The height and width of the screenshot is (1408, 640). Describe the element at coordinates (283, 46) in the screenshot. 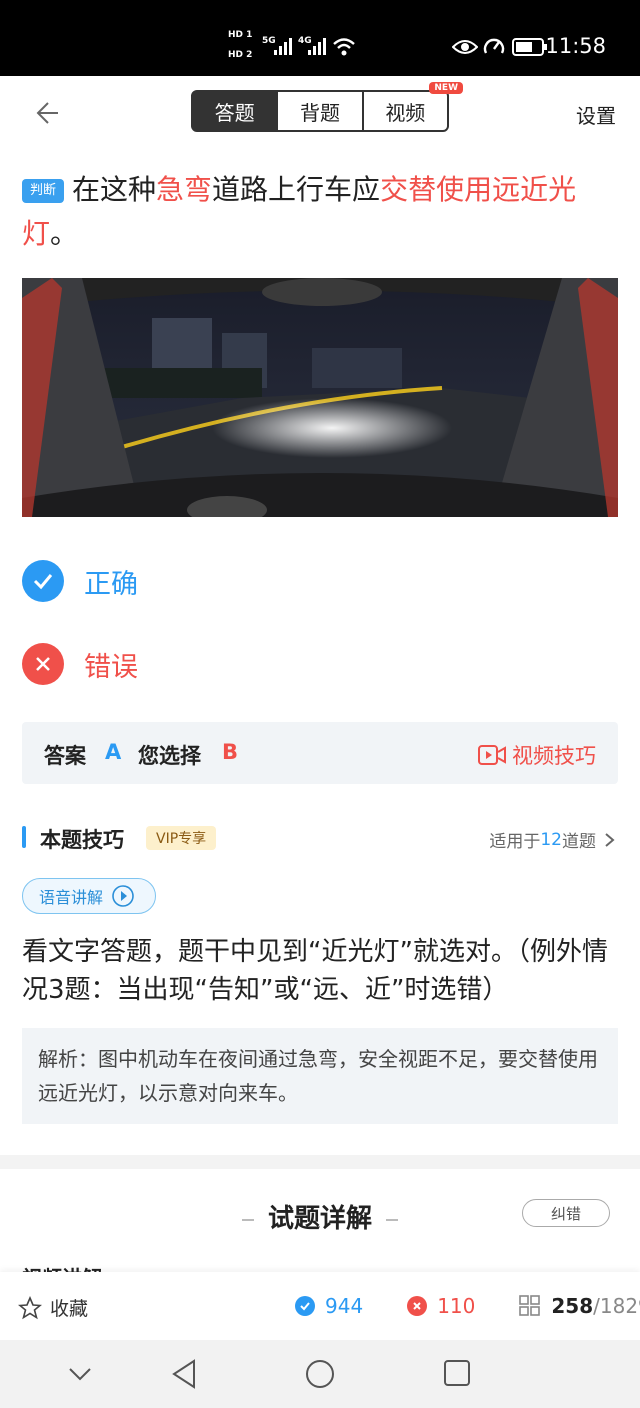

I see `signal-icon` at that location.